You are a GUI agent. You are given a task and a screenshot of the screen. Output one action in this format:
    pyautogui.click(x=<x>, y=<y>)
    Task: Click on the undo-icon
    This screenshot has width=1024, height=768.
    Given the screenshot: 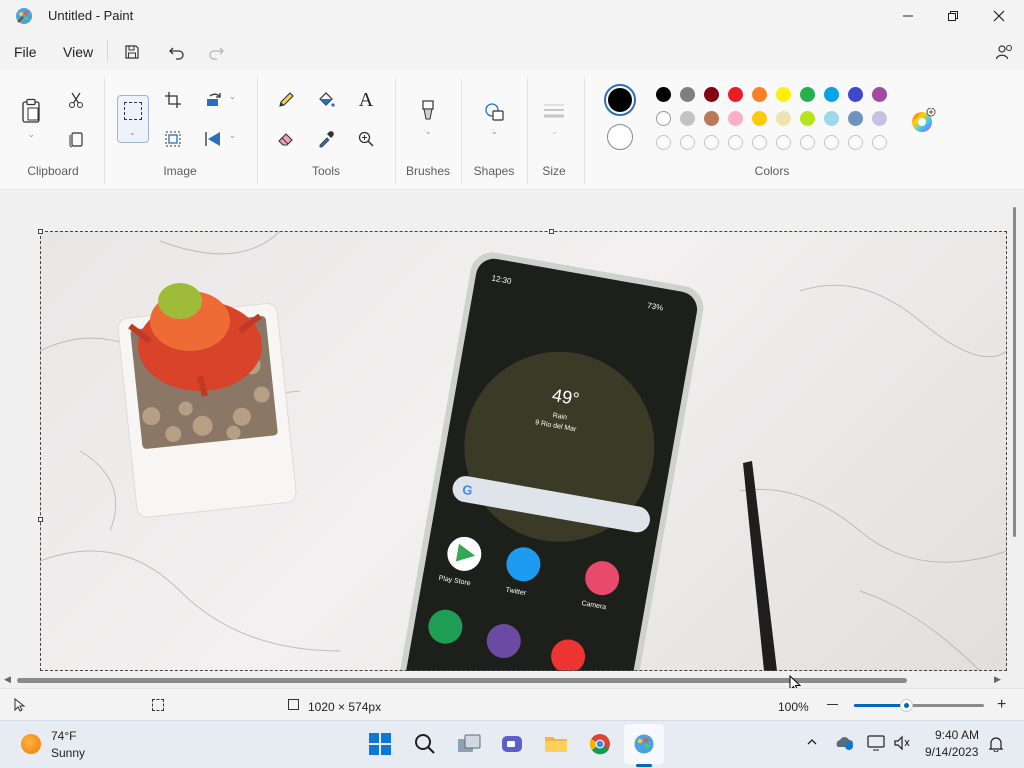 What is the action you would take?
    pyautogui.click(x=177, y=52)
    